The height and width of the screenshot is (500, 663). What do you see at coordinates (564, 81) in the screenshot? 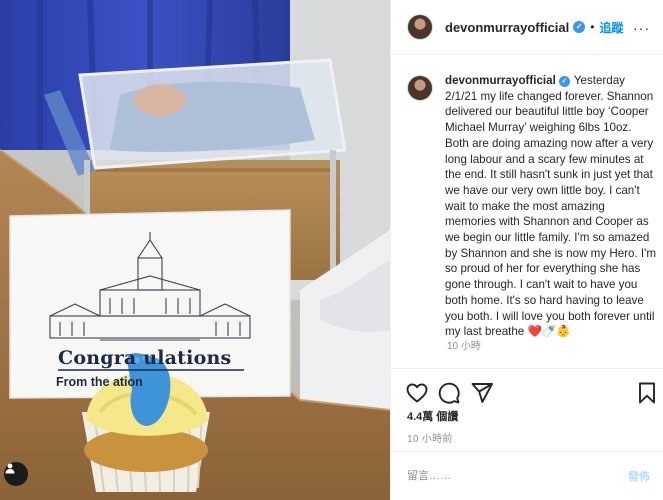
I see `caption-verified-badge-icon: ✓` at bounding box center [564, 81].